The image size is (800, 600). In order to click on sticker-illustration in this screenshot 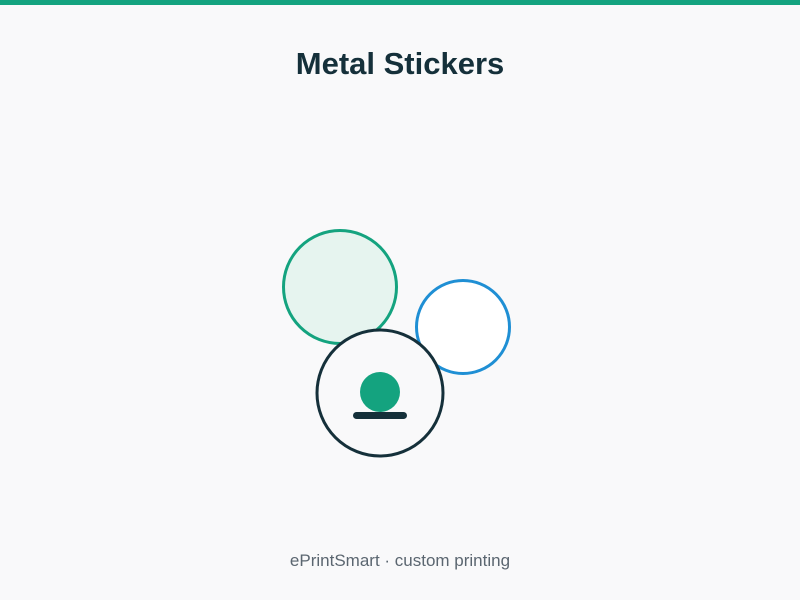, I will do `click(396, 343)`.